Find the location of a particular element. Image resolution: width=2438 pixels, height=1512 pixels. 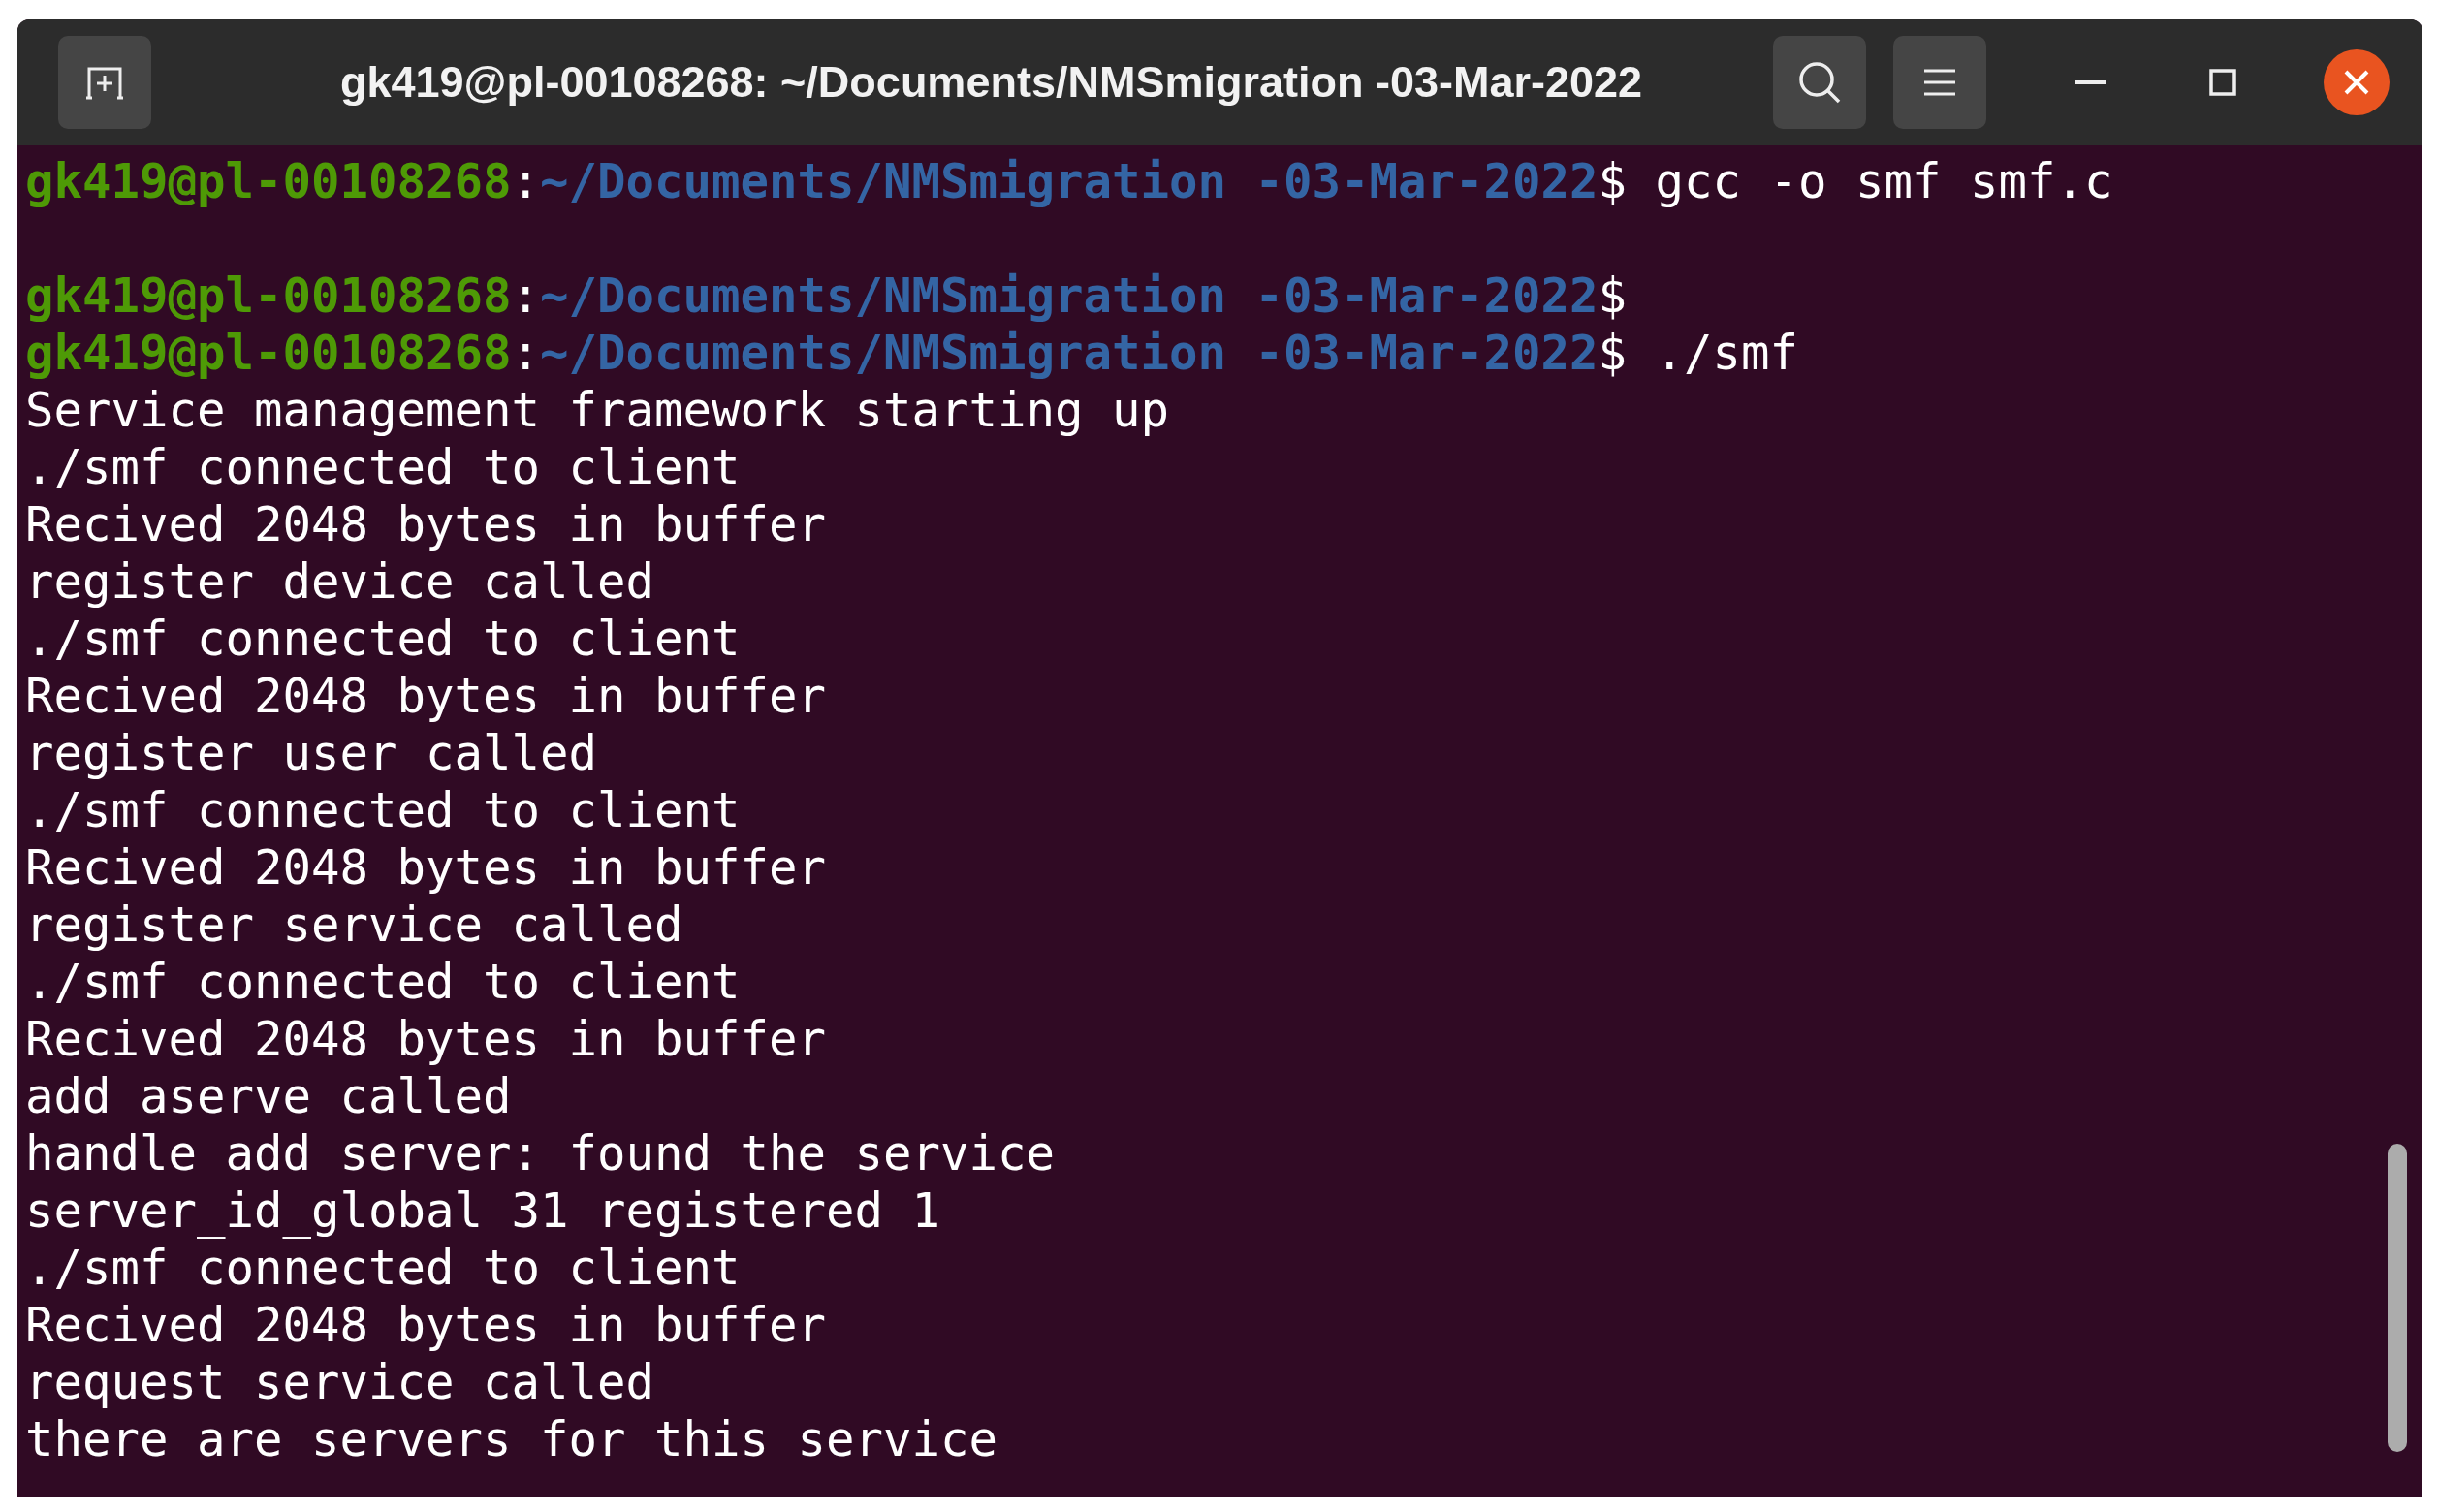

window-title: gk419@pl-00108268: ~/Documents/NMSmigration -03-Mar-2022 is located at coordinates (991, 83).